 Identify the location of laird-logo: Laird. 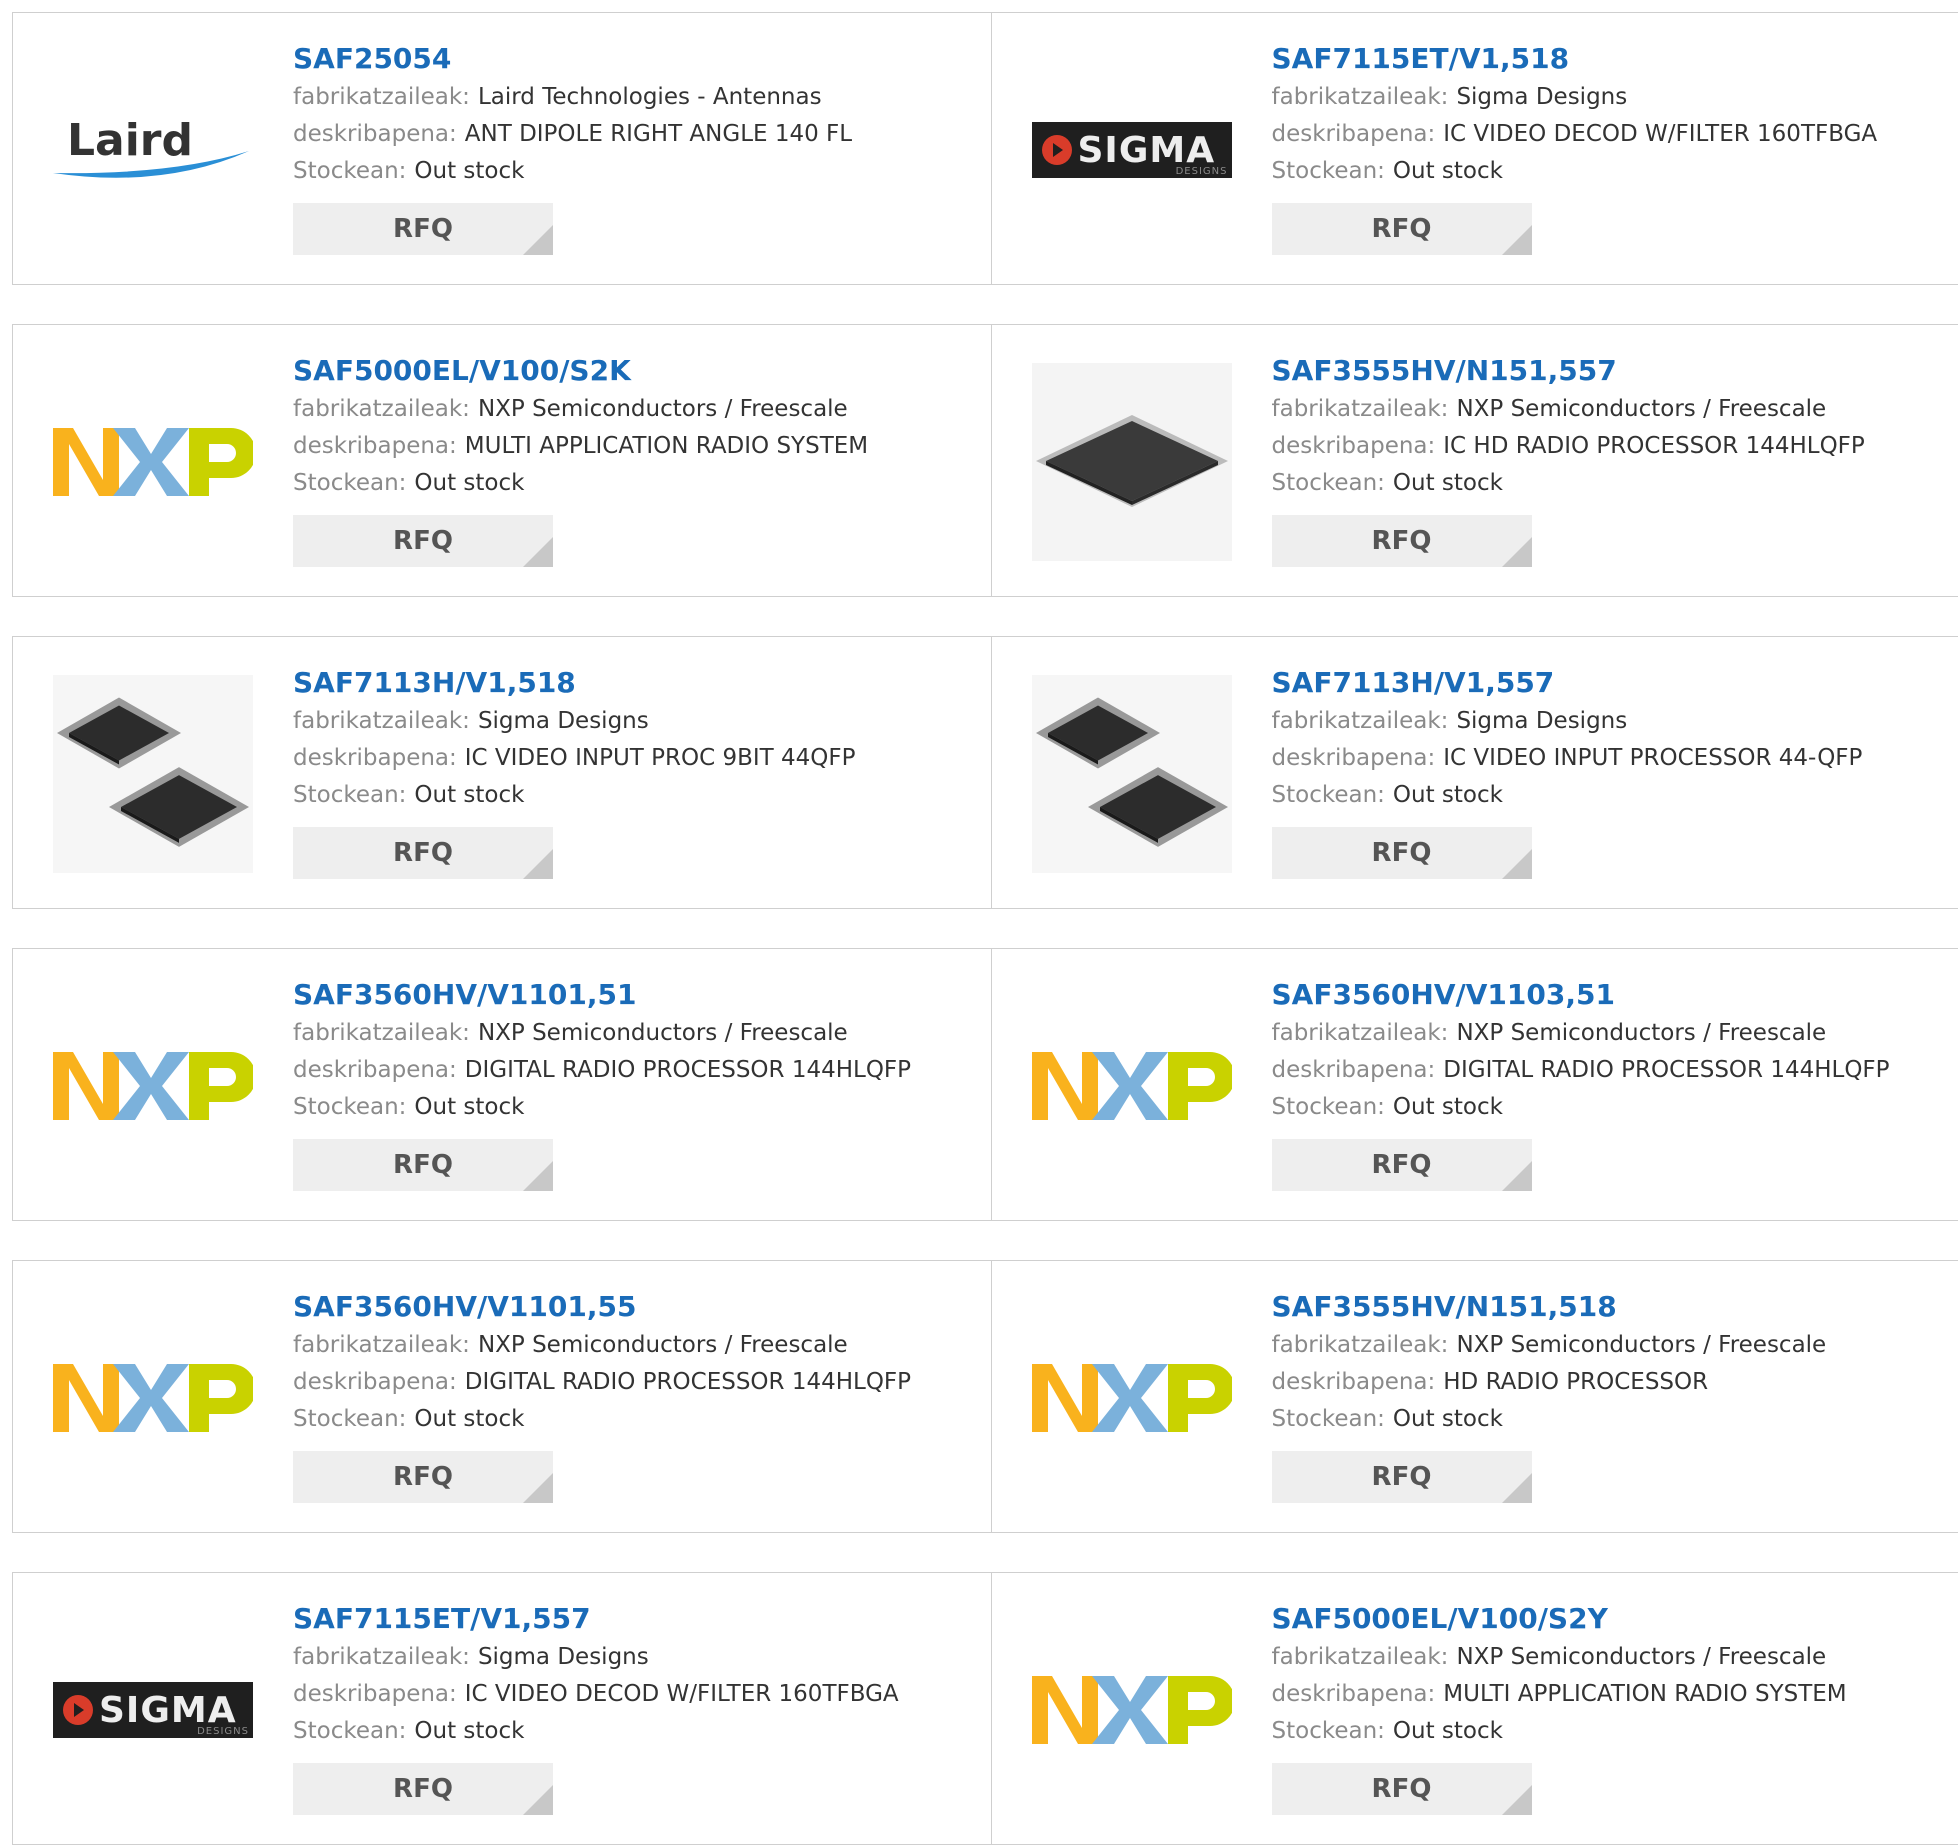
(153, 150).